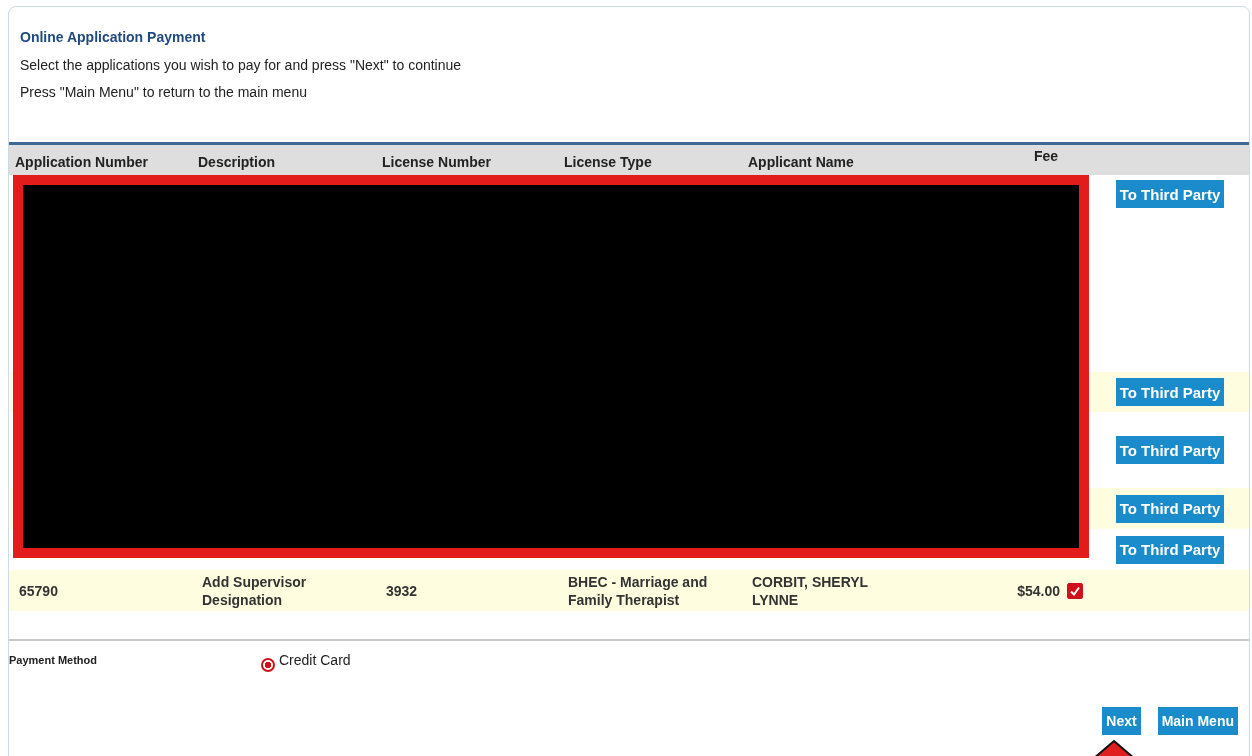  I want to click on table-cell-text: Add Supervisor Designation, so click(254, 590).